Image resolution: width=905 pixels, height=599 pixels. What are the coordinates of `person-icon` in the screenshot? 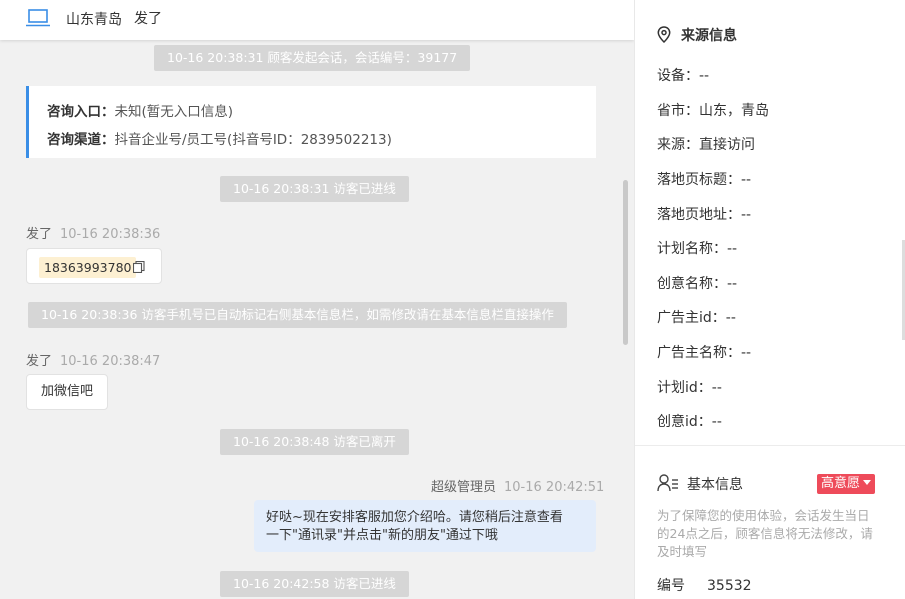 It's located at (667, 483).